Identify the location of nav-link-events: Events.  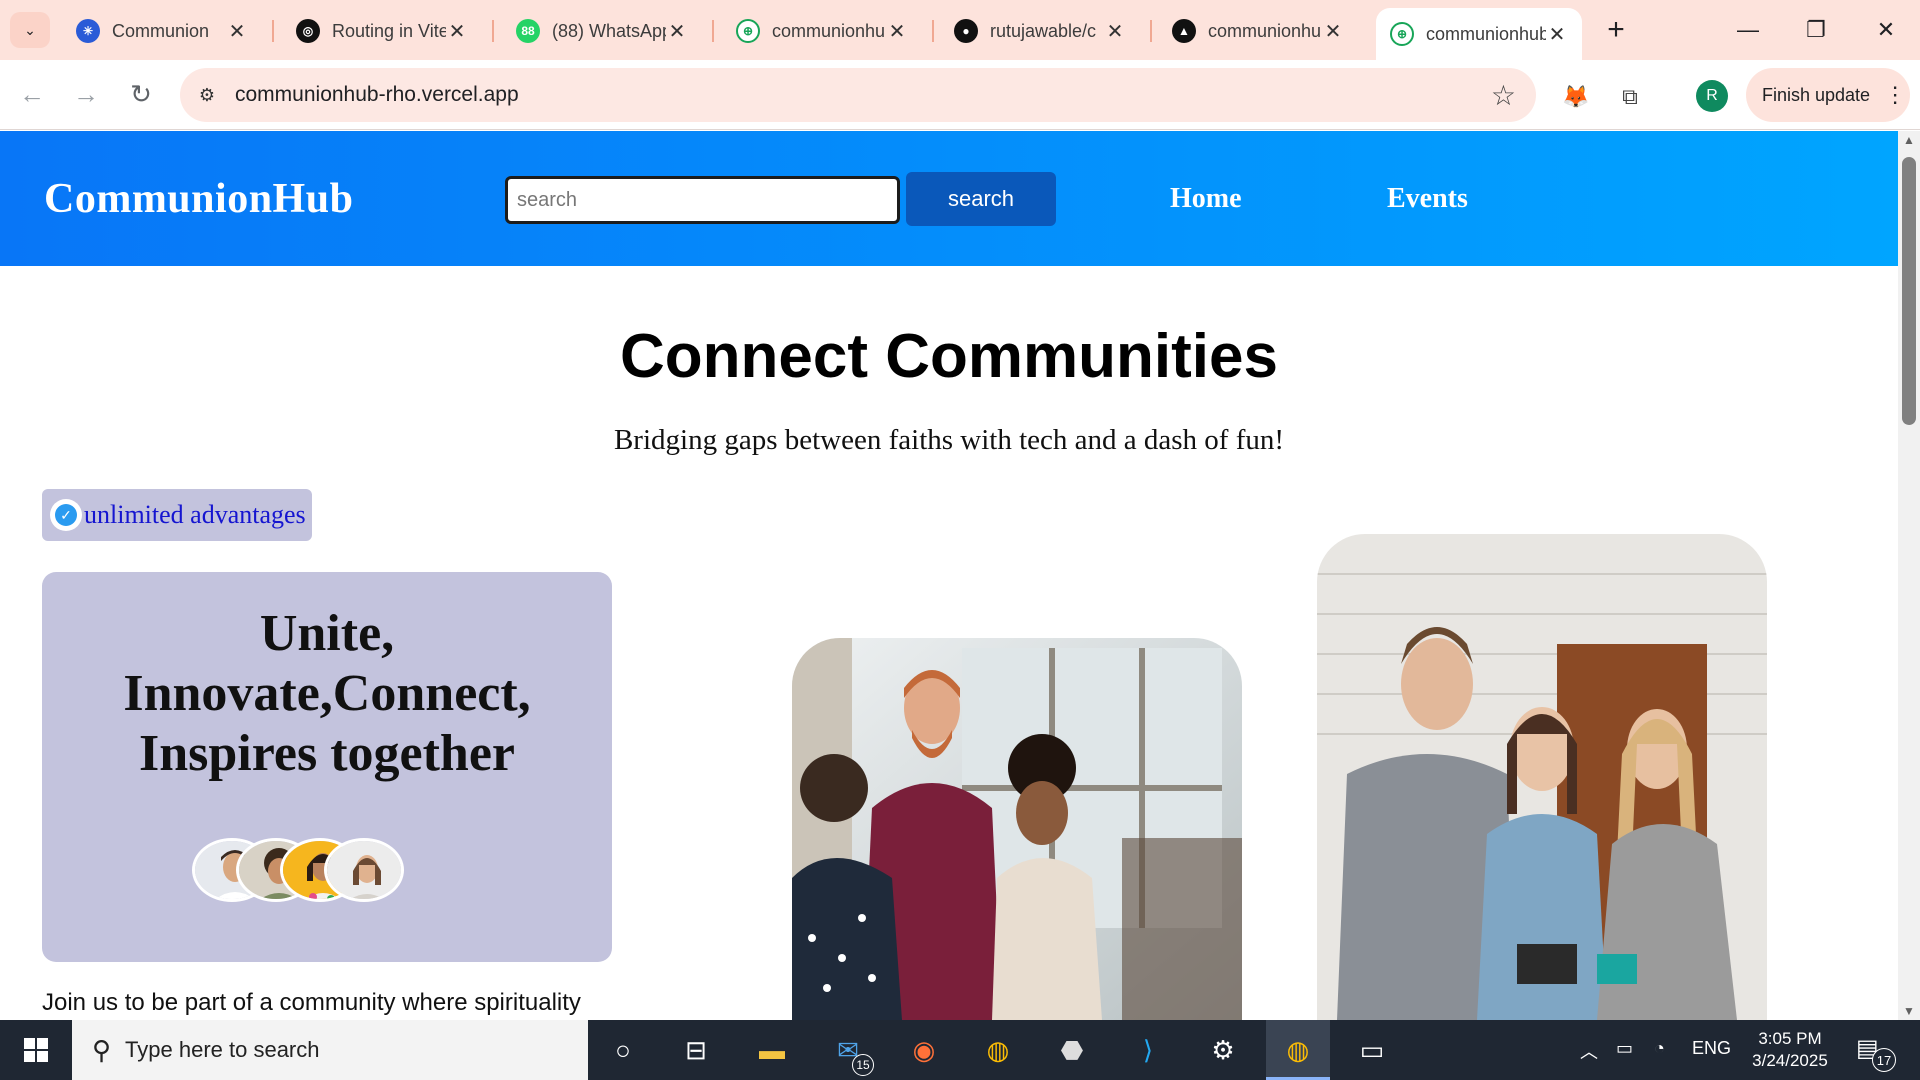
(1427, 199).